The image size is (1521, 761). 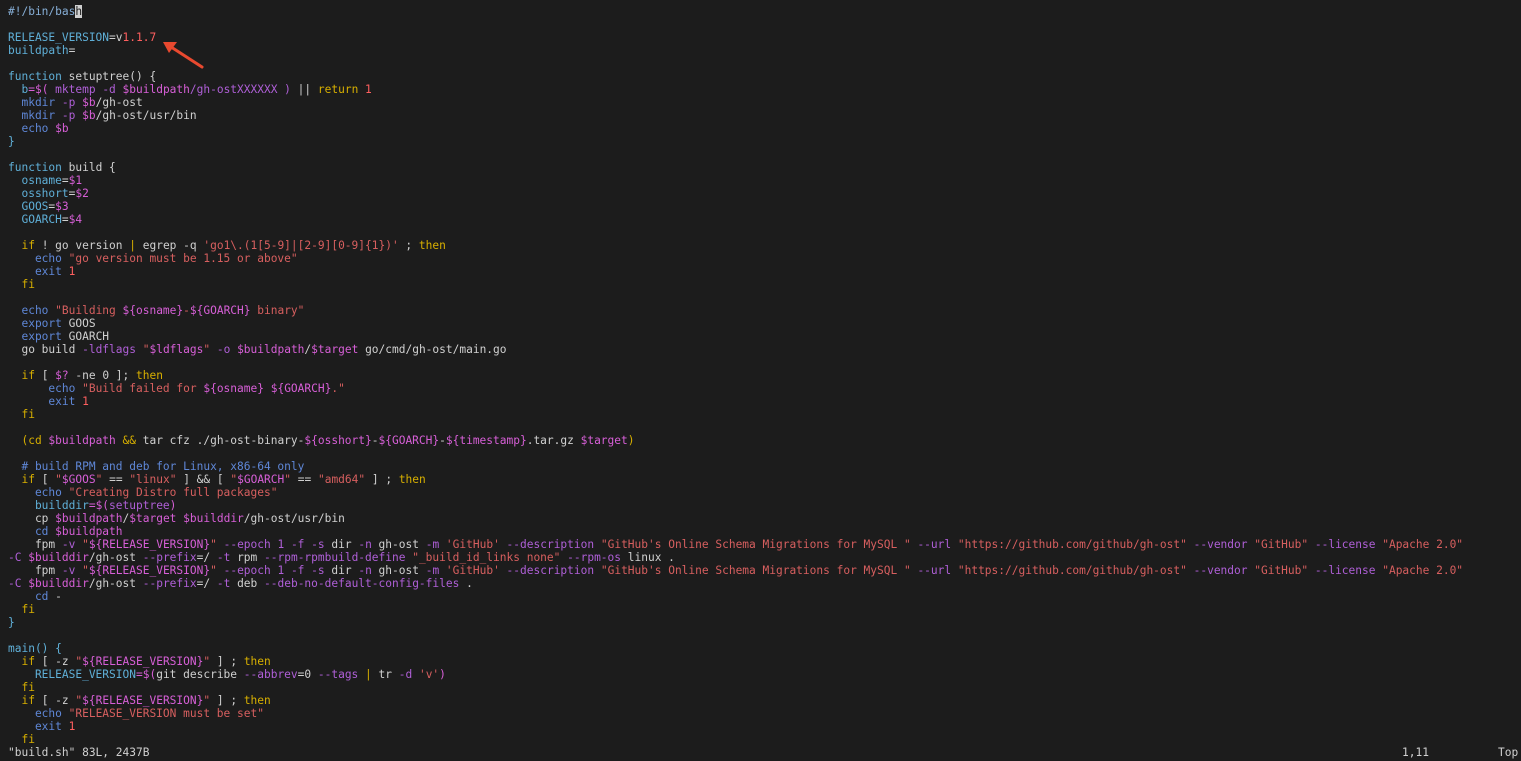 What do you see at coordinates (115, 557) in the screenshot?
I see `code-token: /gh-ost` at bounding box center [115, 557].